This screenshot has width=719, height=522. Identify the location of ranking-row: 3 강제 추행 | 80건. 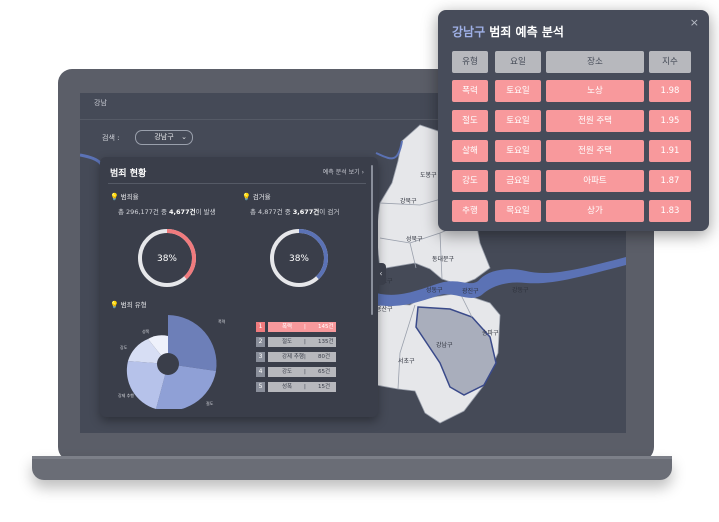
(297, 357).